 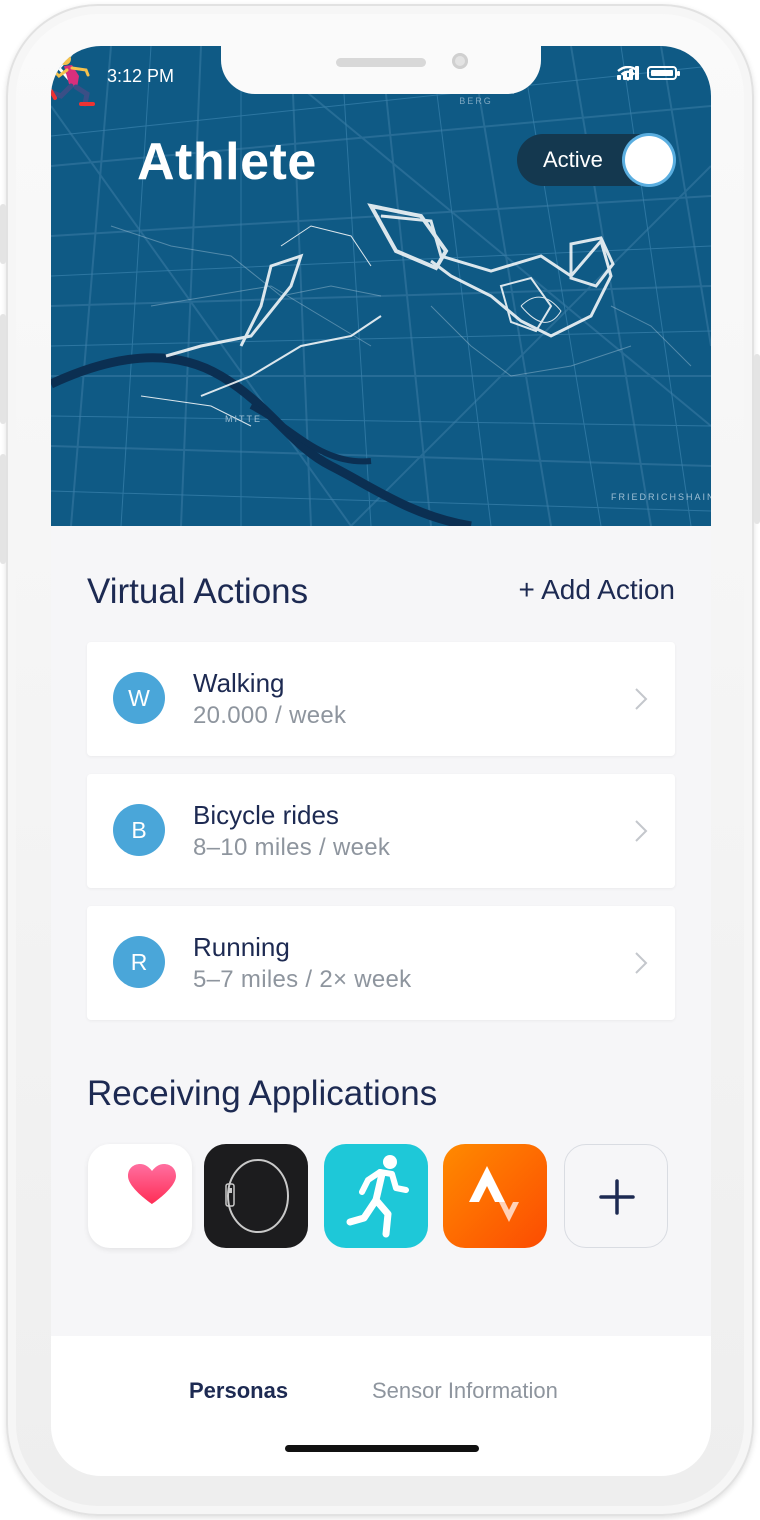 I want to click on add-action-button: + Add Action, so click(x=597, y=590).